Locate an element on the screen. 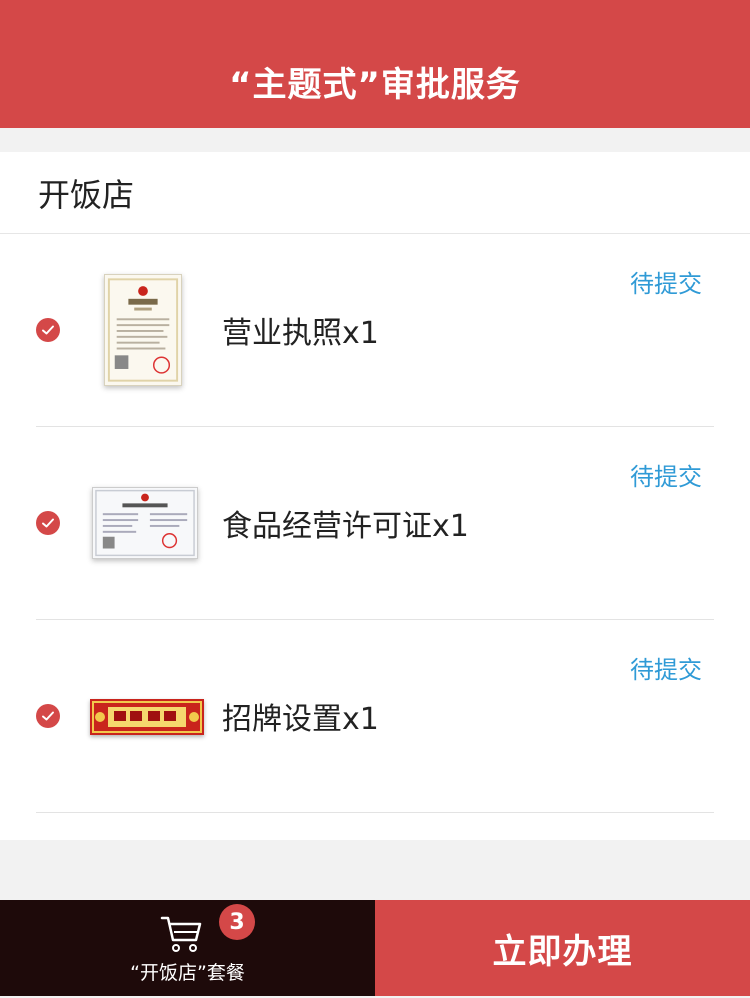 The width and height of the screenshot is (750, 998). bottom-bar: 3 “开饭店”套餐 立即办理 is located at coordinates (375, 948).